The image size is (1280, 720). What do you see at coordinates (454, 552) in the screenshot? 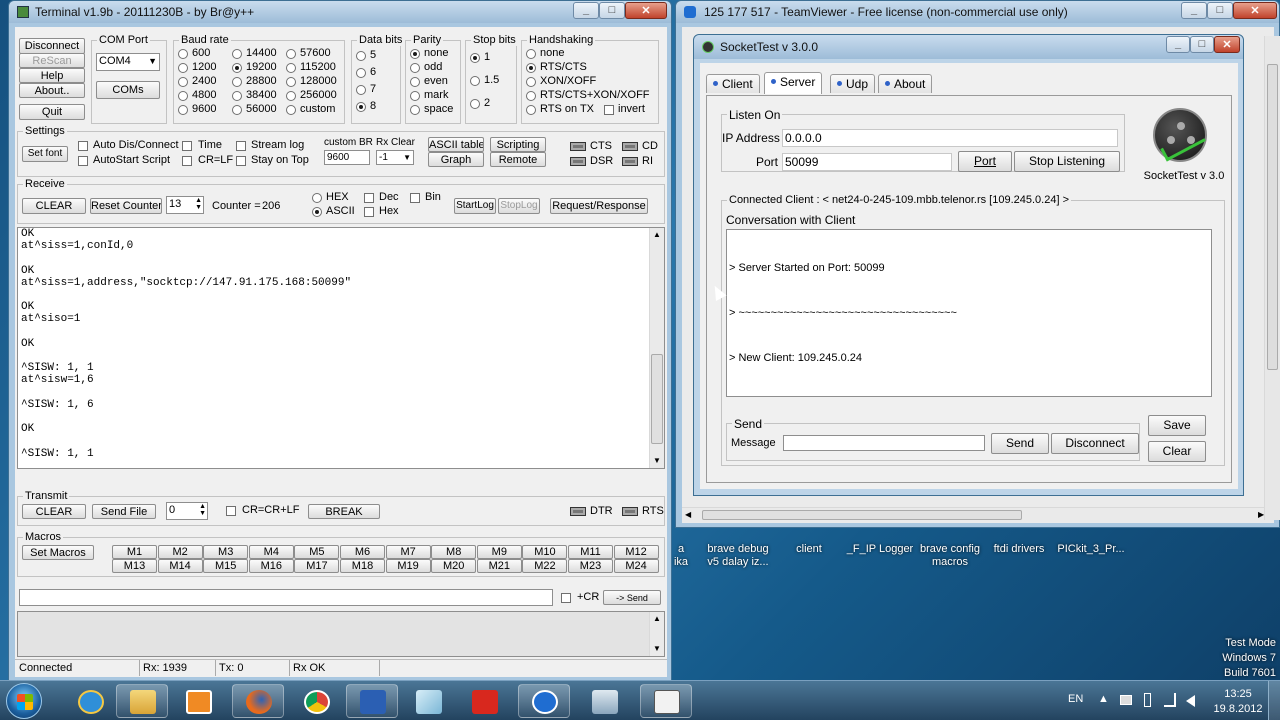
I see `macro-button-8: M8` at bounding box center [454, 552].